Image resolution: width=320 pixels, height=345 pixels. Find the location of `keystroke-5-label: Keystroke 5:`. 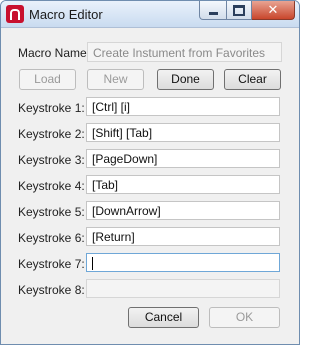

keystroke-5-label: Keystroke 5: is located at coordinates (51, 212).